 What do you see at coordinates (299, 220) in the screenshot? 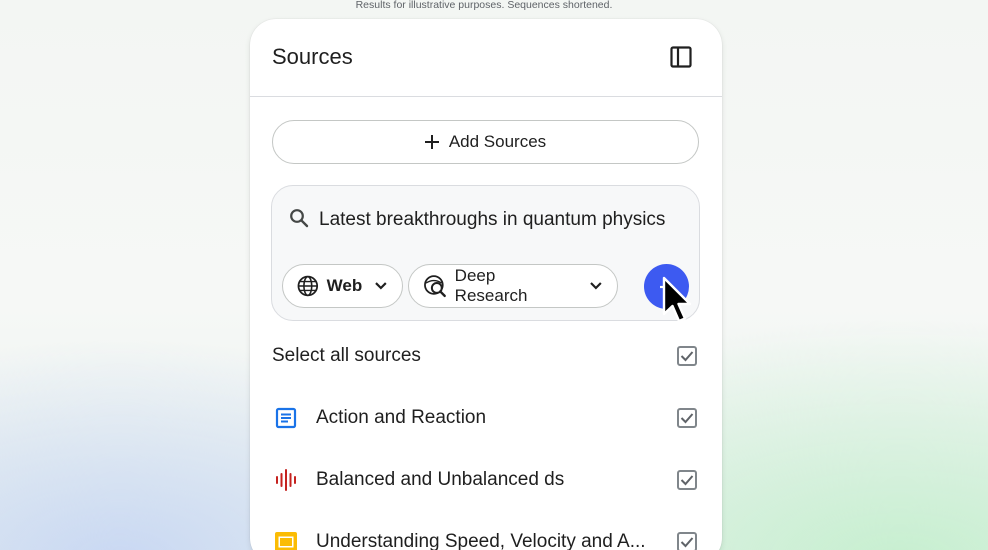
I see `search-icon` at bounding box center [299, 220].